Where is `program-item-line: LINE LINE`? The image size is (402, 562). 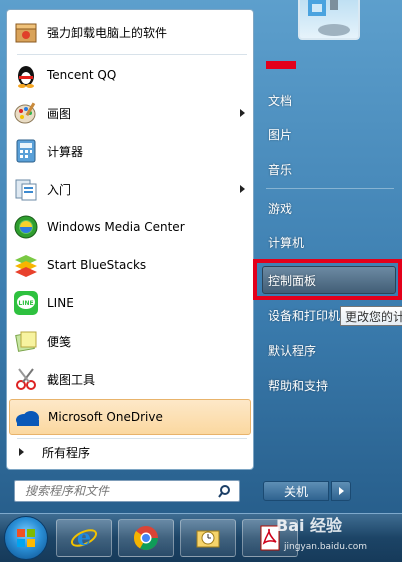 program-item-line: LINE LINE is located at coordinates (130, 303).